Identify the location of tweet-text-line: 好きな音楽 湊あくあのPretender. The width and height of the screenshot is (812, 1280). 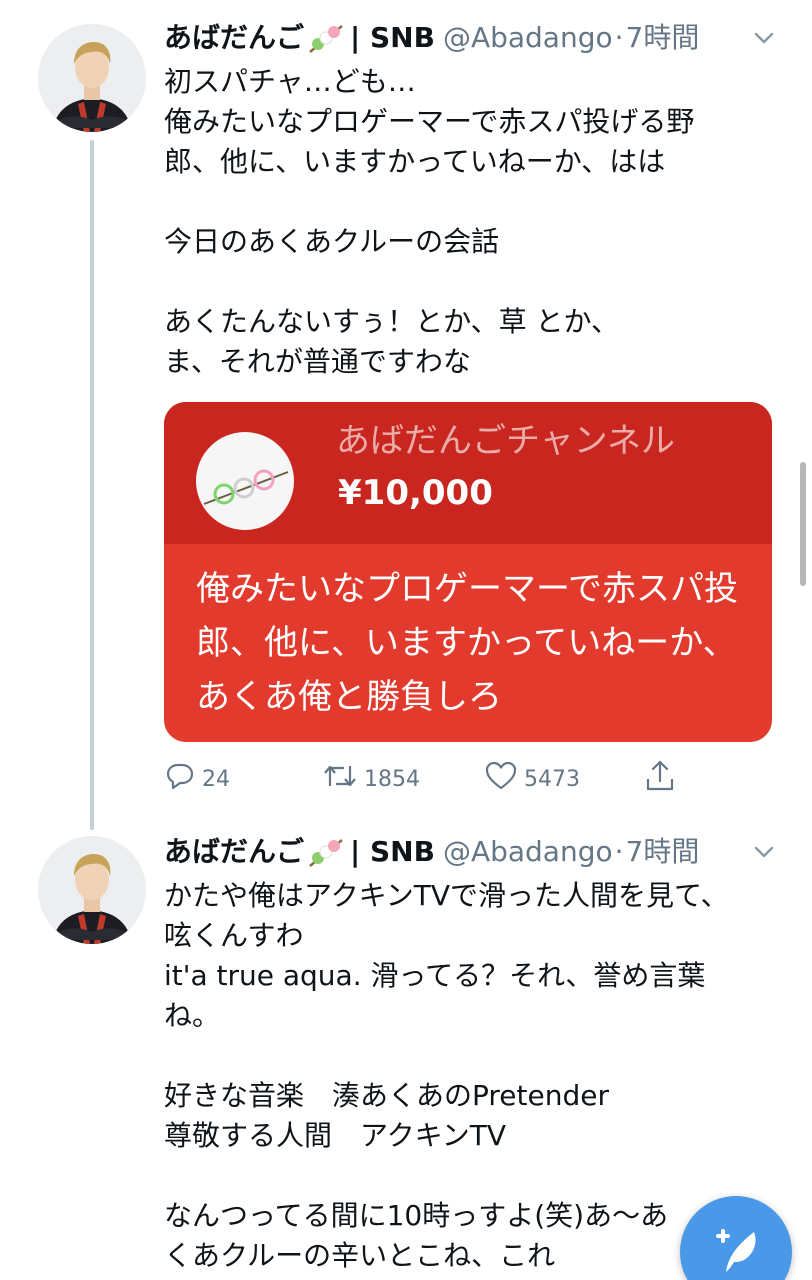
(386, 1095).